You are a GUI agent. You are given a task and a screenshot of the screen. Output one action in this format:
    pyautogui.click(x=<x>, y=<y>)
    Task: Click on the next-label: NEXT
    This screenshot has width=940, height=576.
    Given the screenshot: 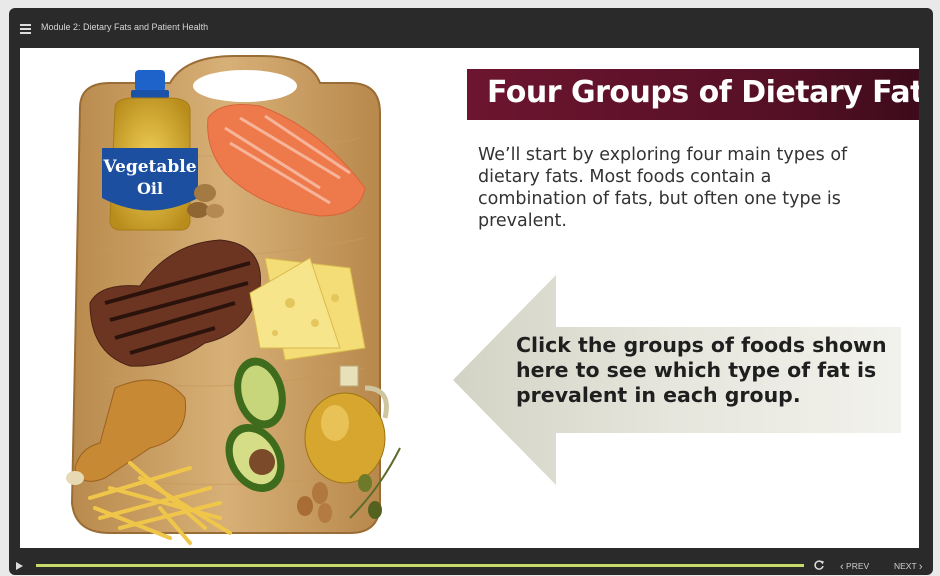 What is the action you would take?
    pyautogui.click(x=905, y=566)
    